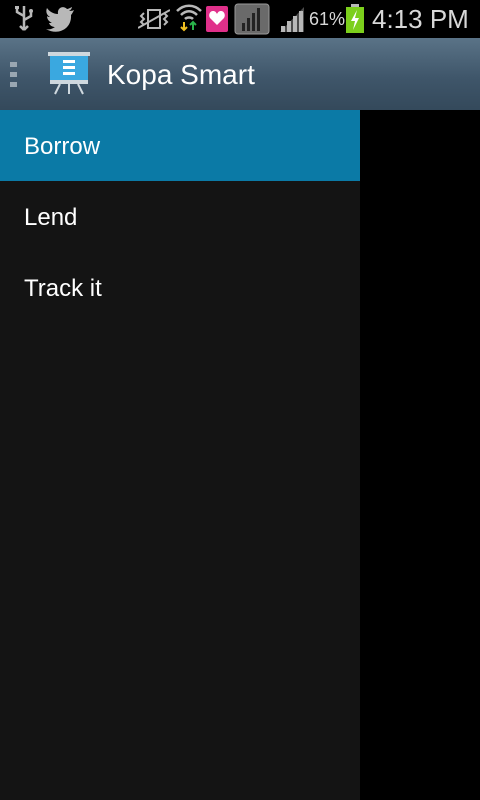  What do you see at coordinates (69, 73) in the screenshot?
I see `presentation-board-icon` at bounding box center [69, 73].